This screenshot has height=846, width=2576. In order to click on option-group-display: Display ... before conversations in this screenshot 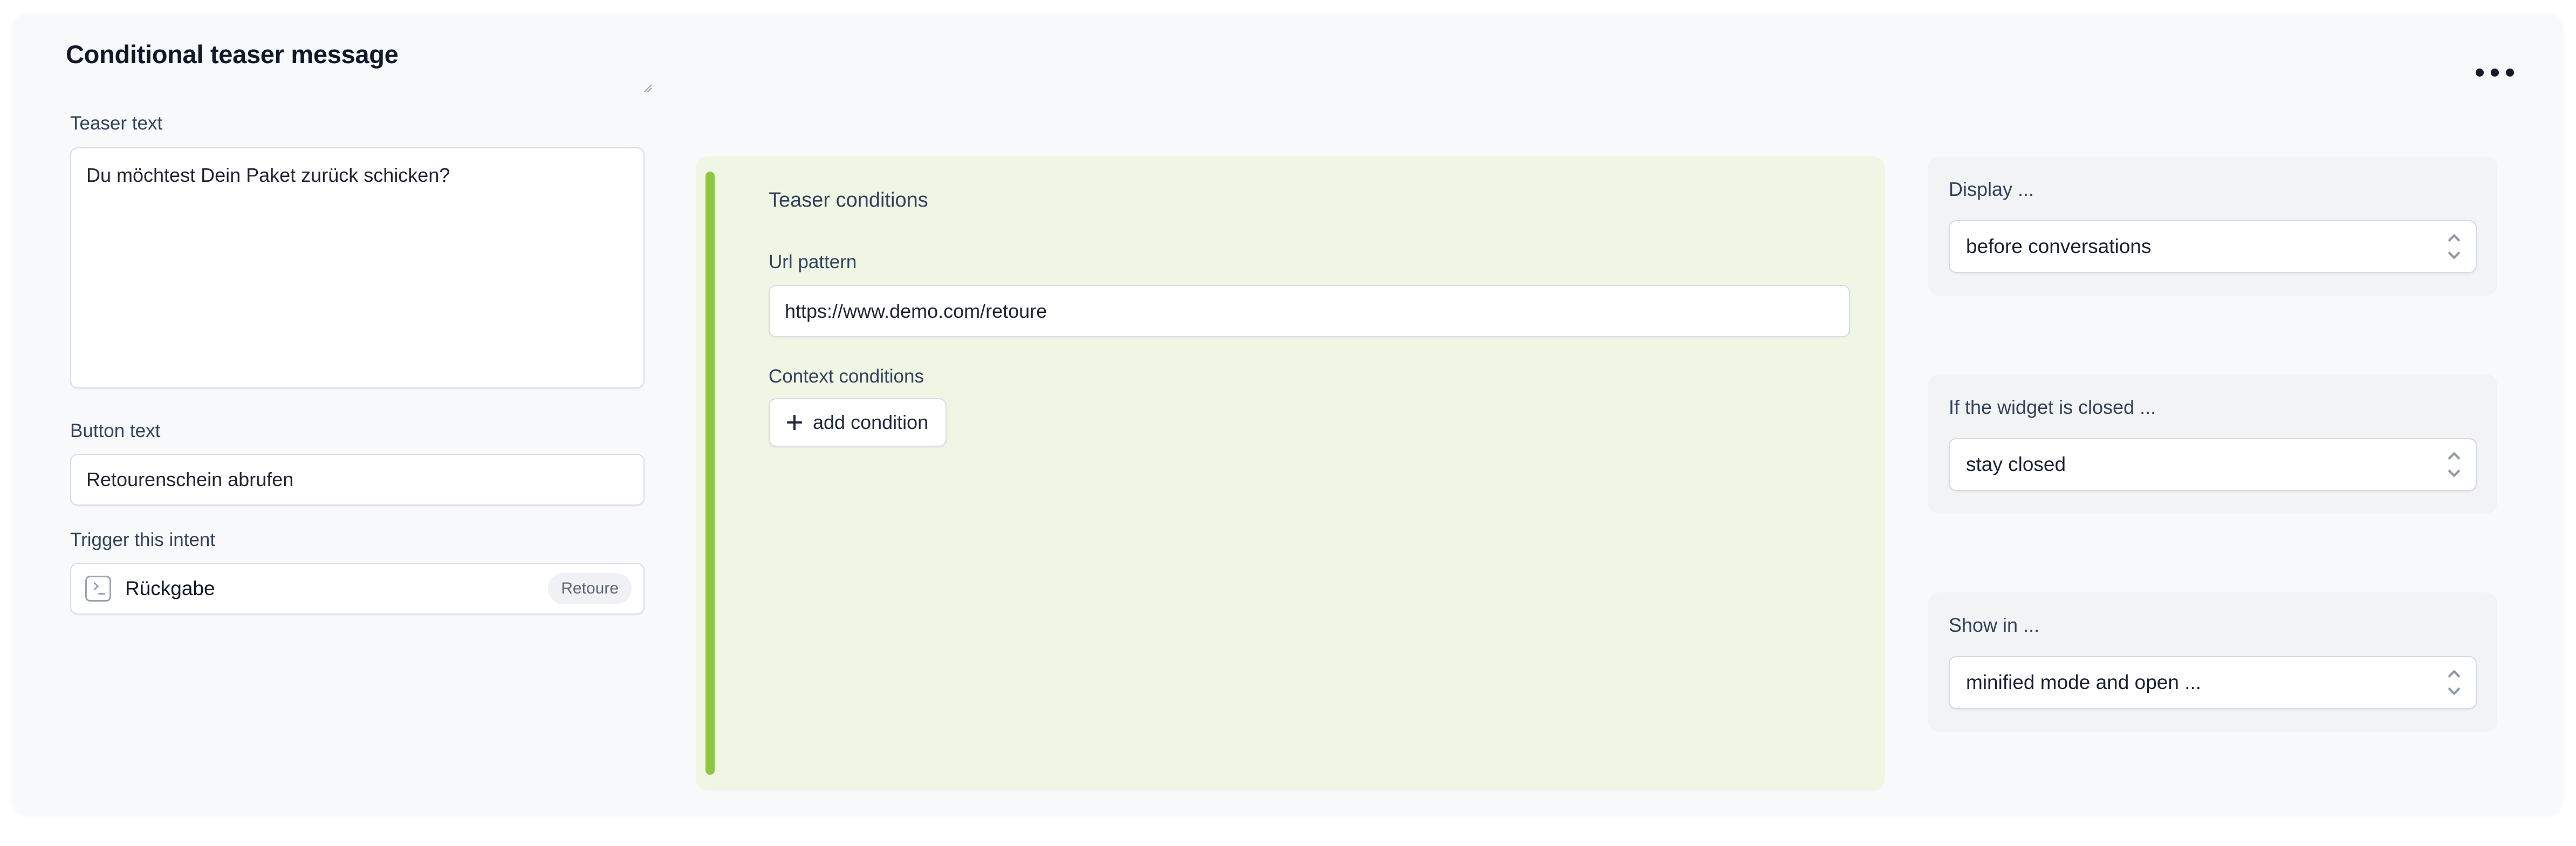, I will do `click(2212, 226)`.